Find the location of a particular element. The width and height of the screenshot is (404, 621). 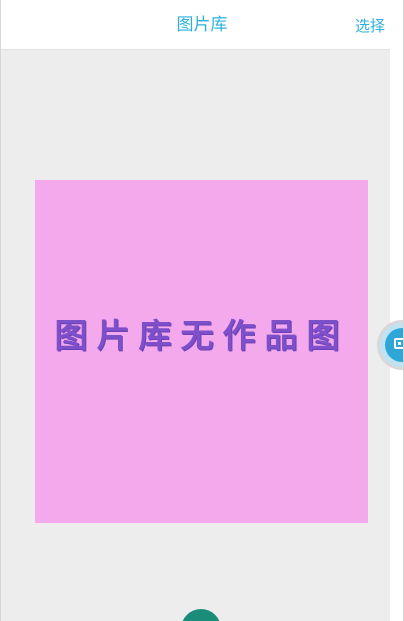

floating-button-core is located at coordinates (394, 345).